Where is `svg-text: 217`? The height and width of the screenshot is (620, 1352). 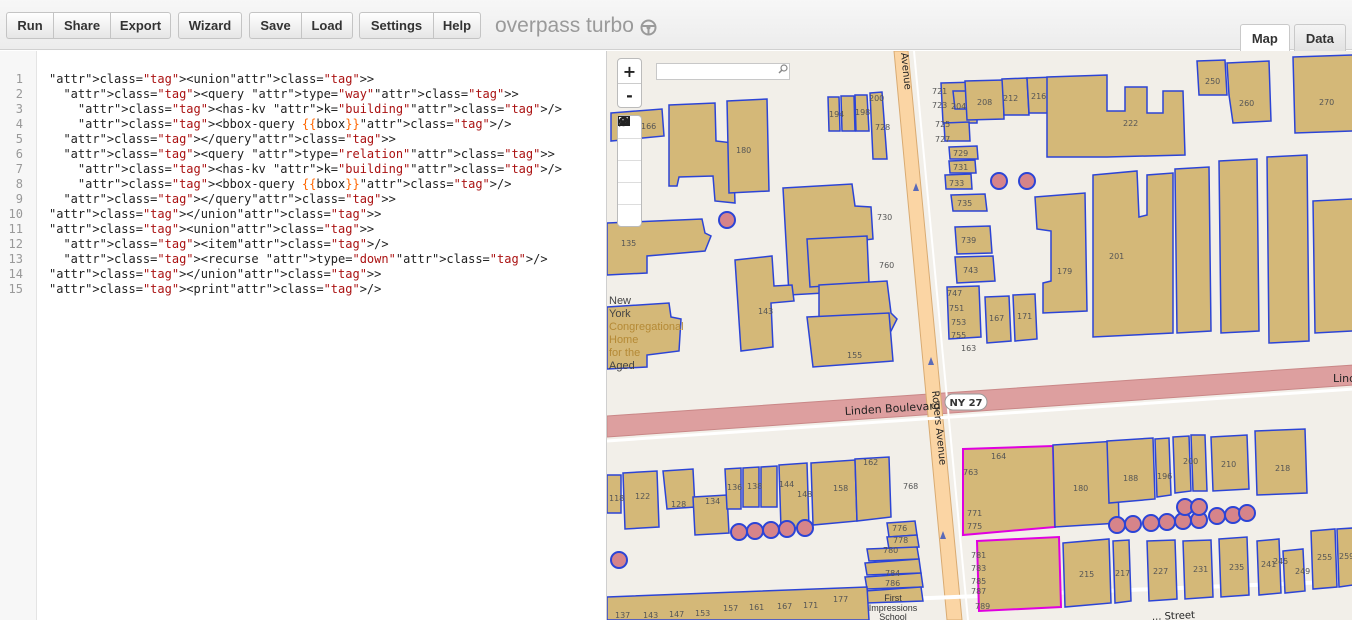
svg-text: 217 is located at coordinates (1122, 573).